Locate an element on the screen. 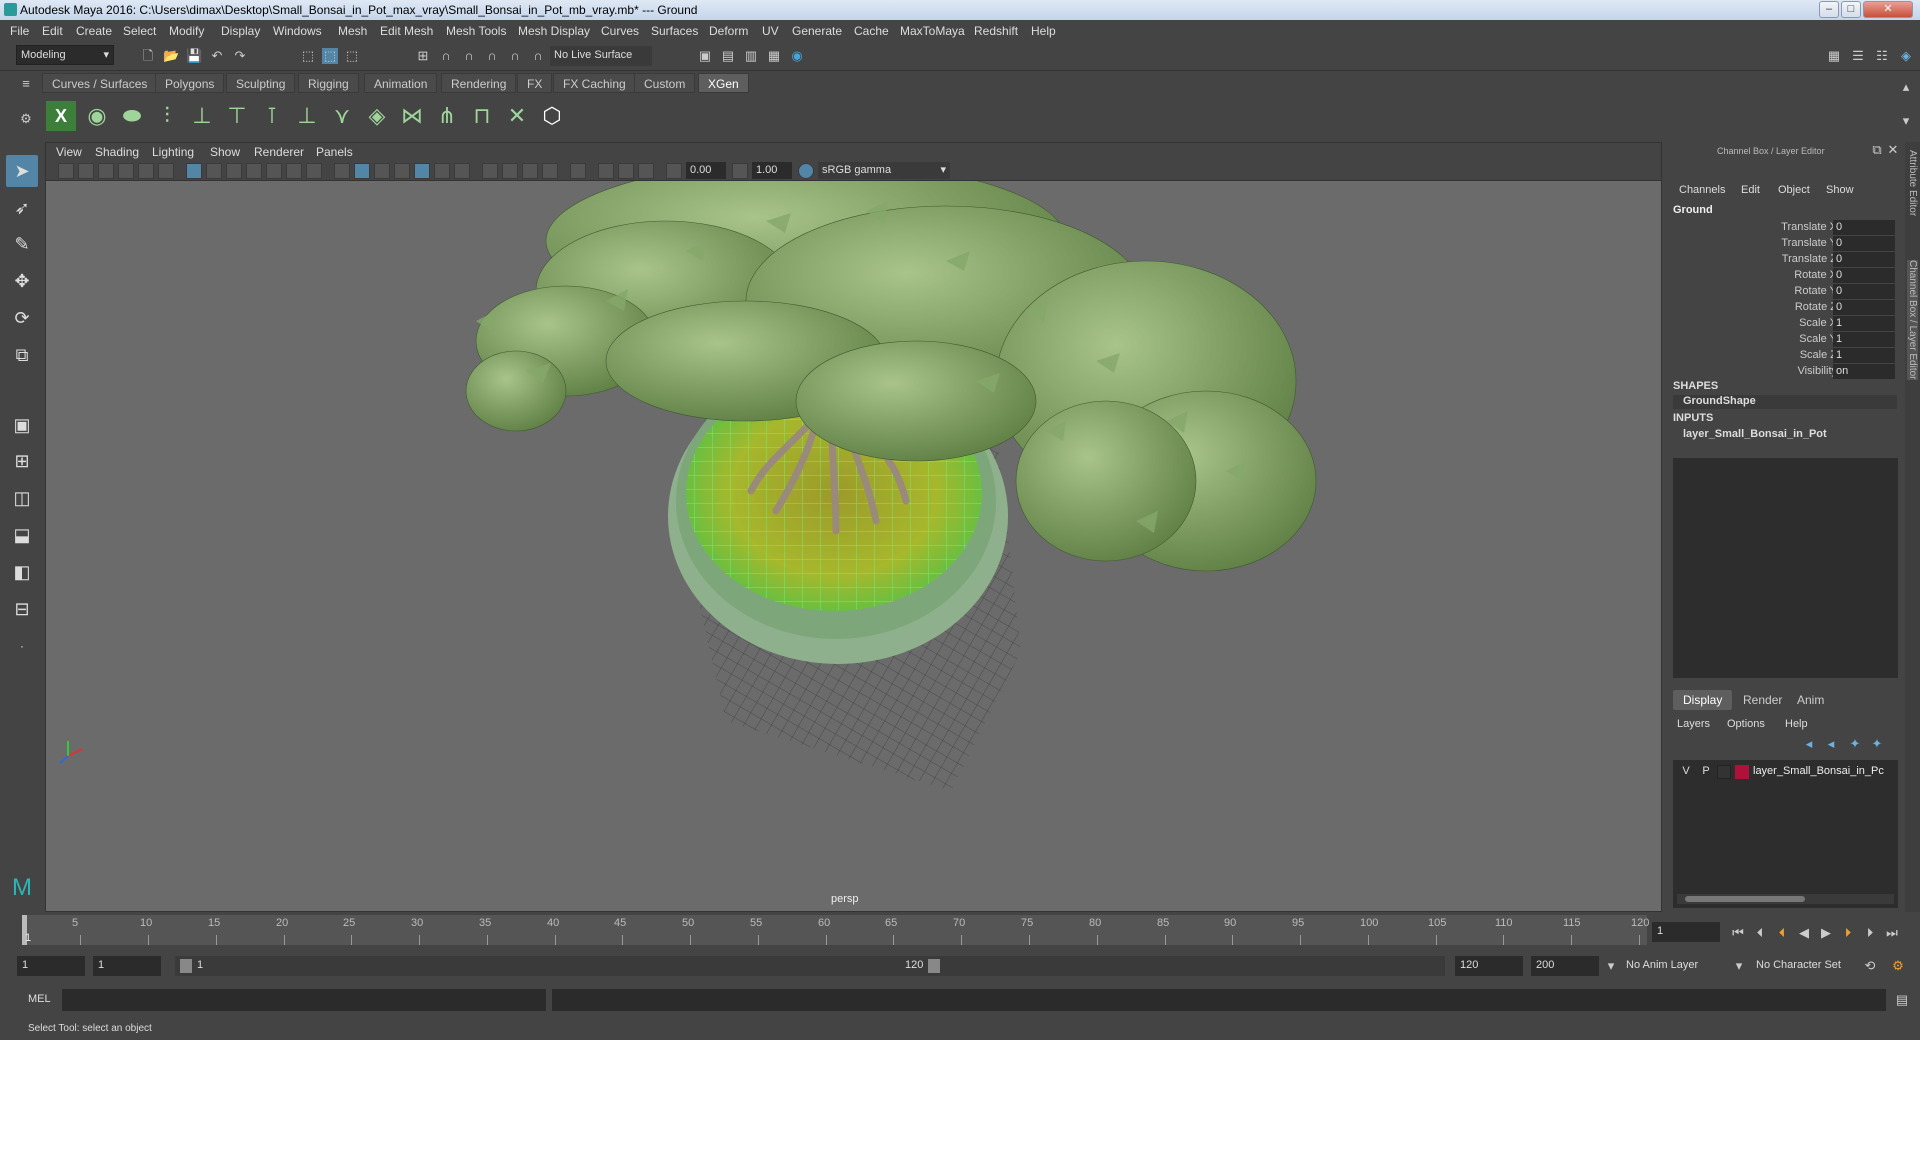 This screenshot has width=1920, height=1158. playback-end-field: 120 is located at coordinates (1489, 966).